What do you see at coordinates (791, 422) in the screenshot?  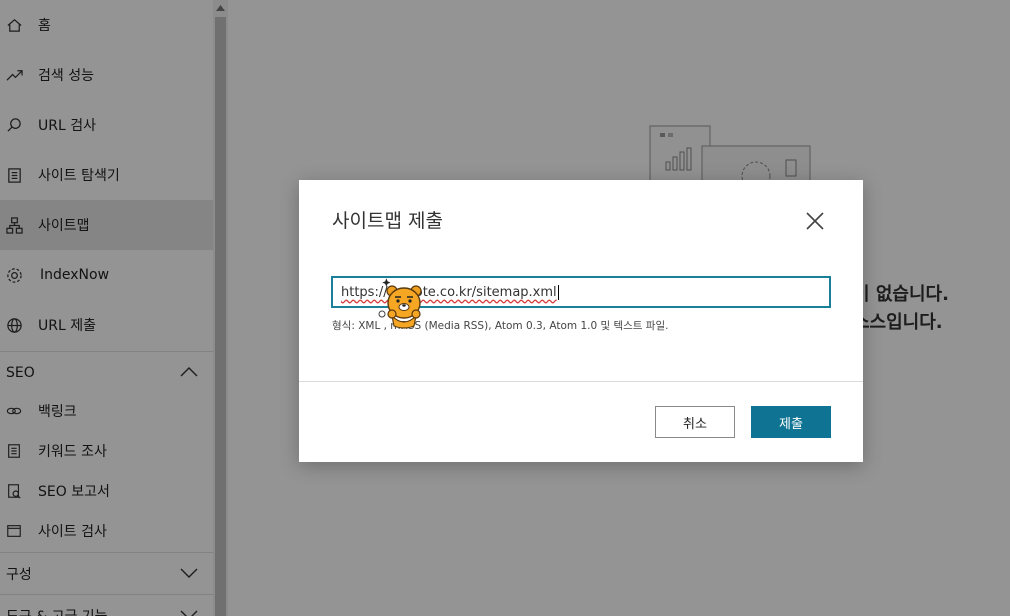 I see `submit-button: 제출` at bounding box center [791, 422].